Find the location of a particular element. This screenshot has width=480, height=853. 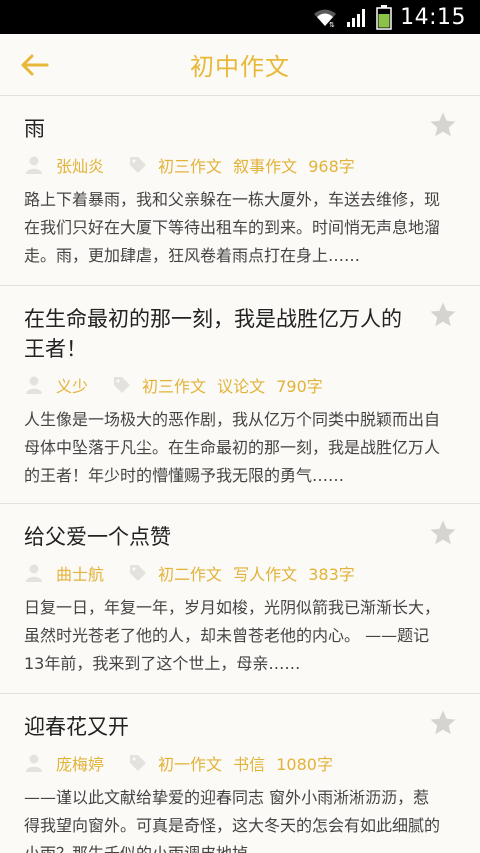

app-bar: 初中作文 is located at coordinates (240, 65).